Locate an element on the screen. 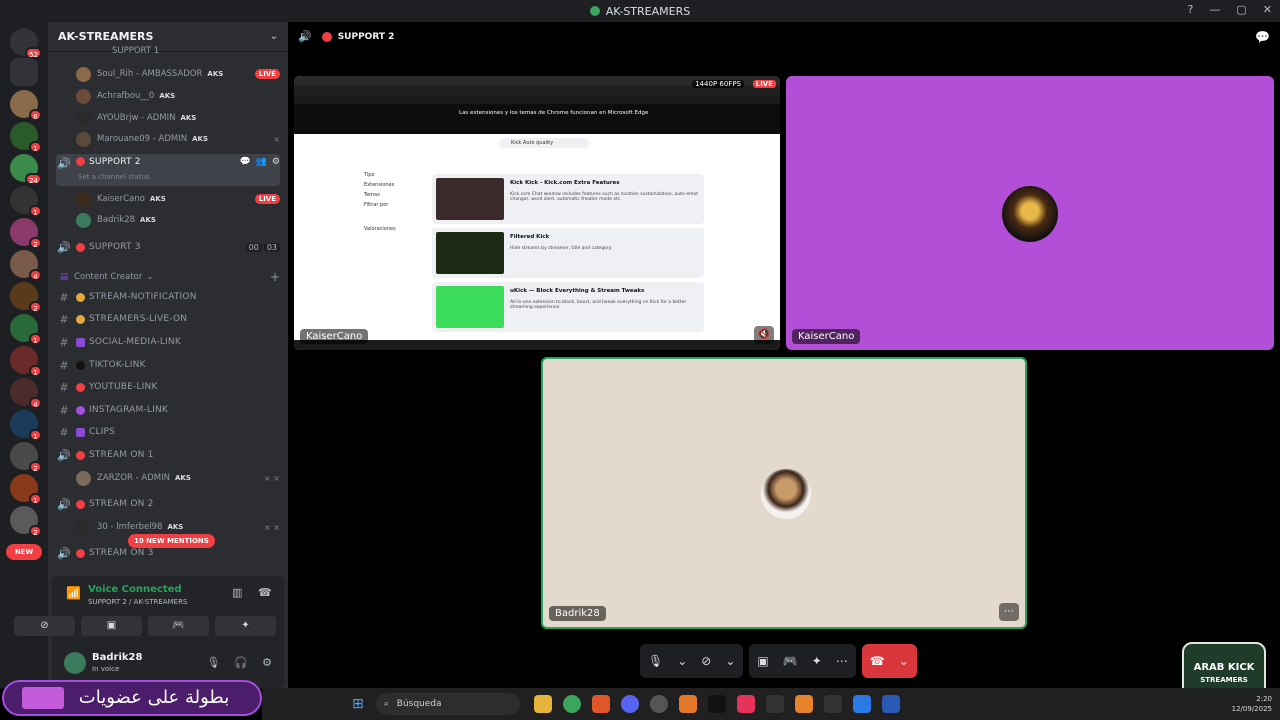 This screenshot has height=720, width=1280. screen-share-icon: ▣ is located at coordinates (762, 661).